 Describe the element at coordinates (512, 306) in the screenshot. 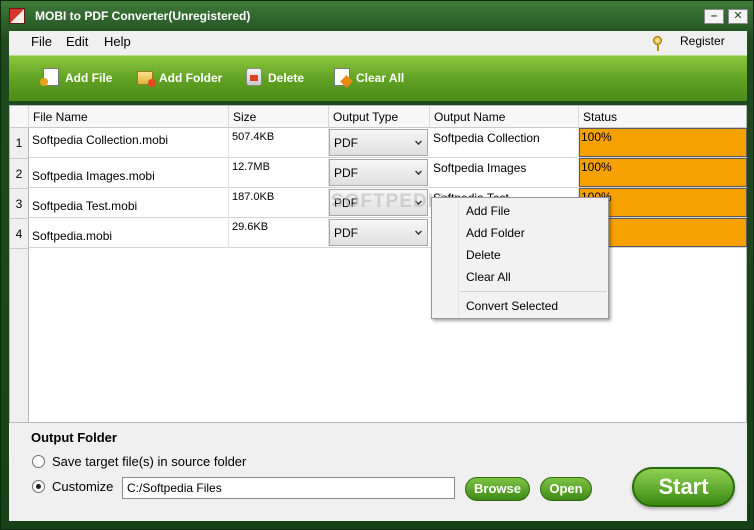

I see `ctx-convert-selected: Convert Selected` at that location.